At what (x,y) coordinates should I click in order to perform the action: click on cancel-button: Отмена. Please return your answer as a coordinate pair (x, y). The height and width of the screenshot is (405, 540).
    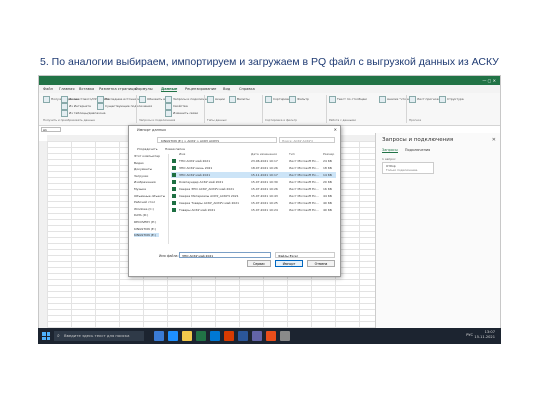
    Looking at the image, I should click on (321, 263).